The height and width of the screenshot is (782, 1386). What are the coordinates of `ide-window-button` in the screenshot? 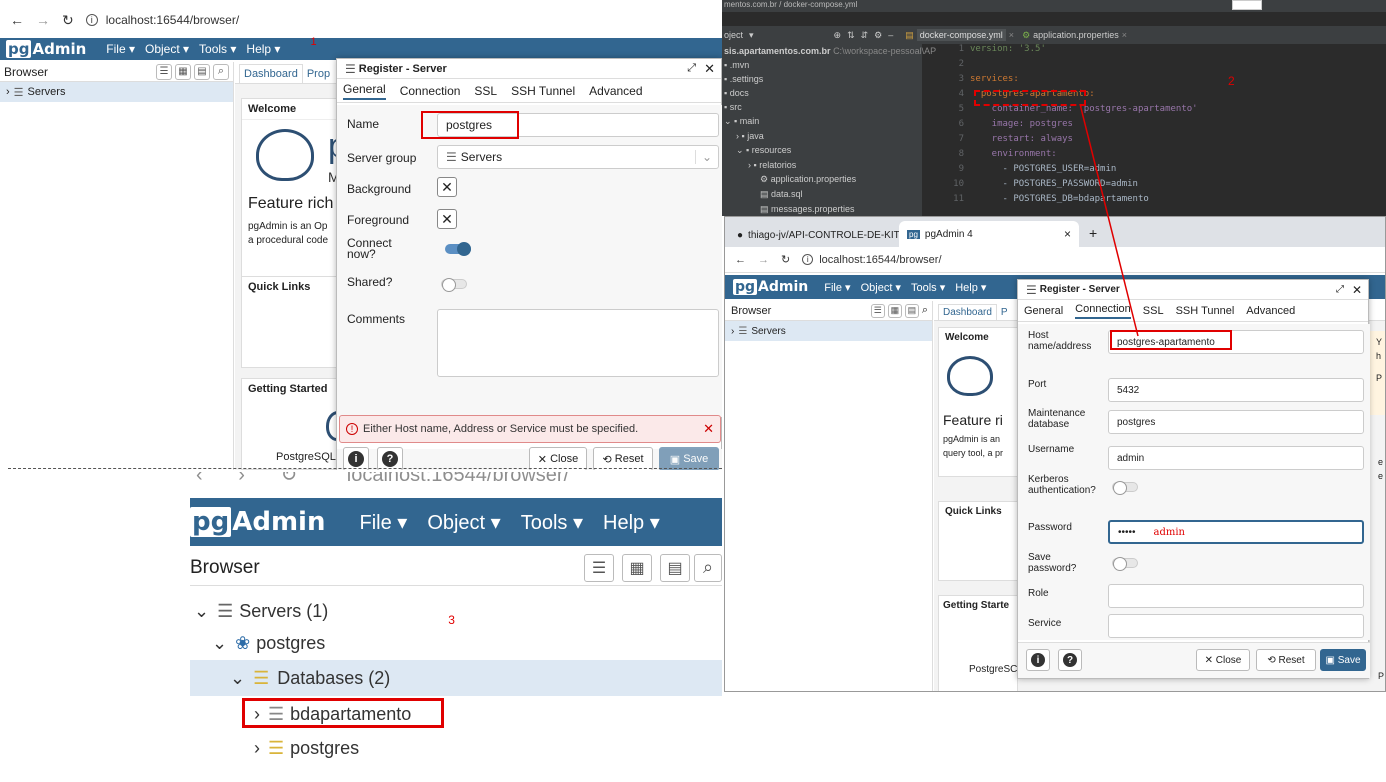 It's located at (1247, 5).